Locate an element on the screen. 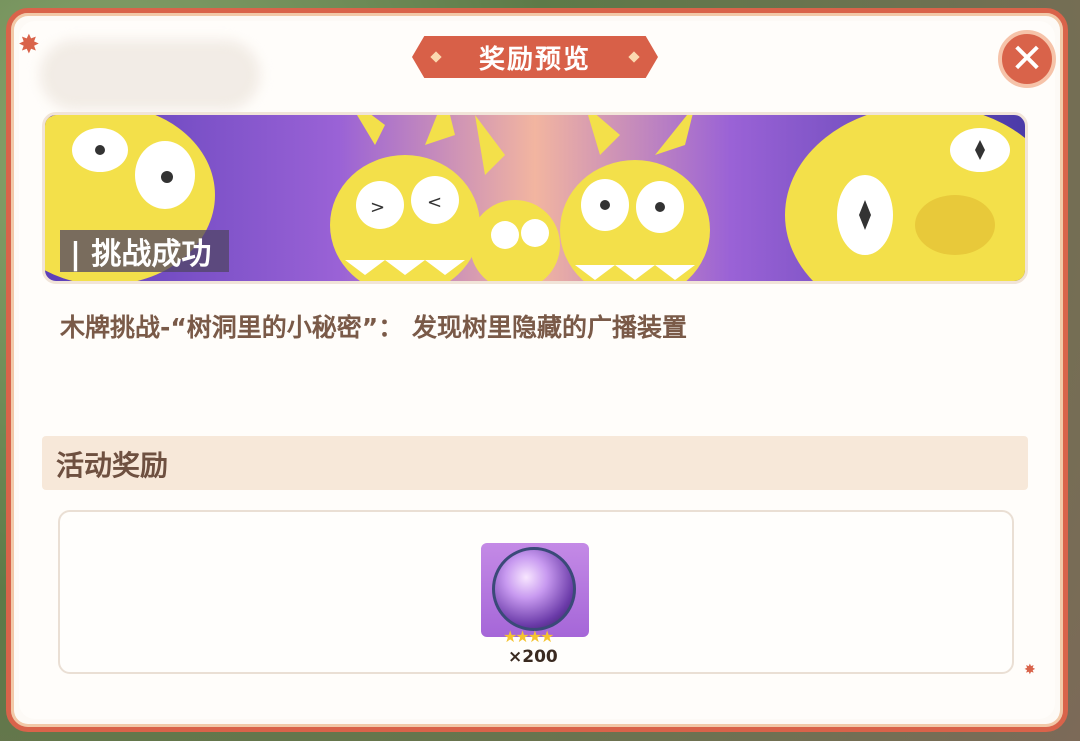 This screenshot has height=741, width=1080. blurred-decoration is located at coordinates (150, 75).